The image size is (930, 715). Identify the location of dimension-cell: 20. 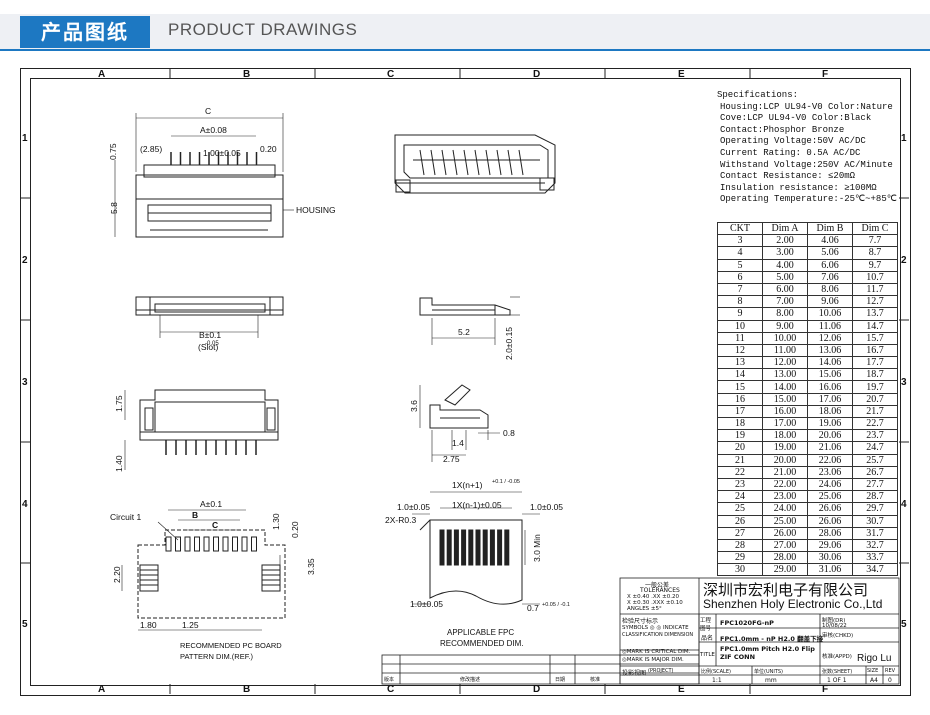
(740, 448).